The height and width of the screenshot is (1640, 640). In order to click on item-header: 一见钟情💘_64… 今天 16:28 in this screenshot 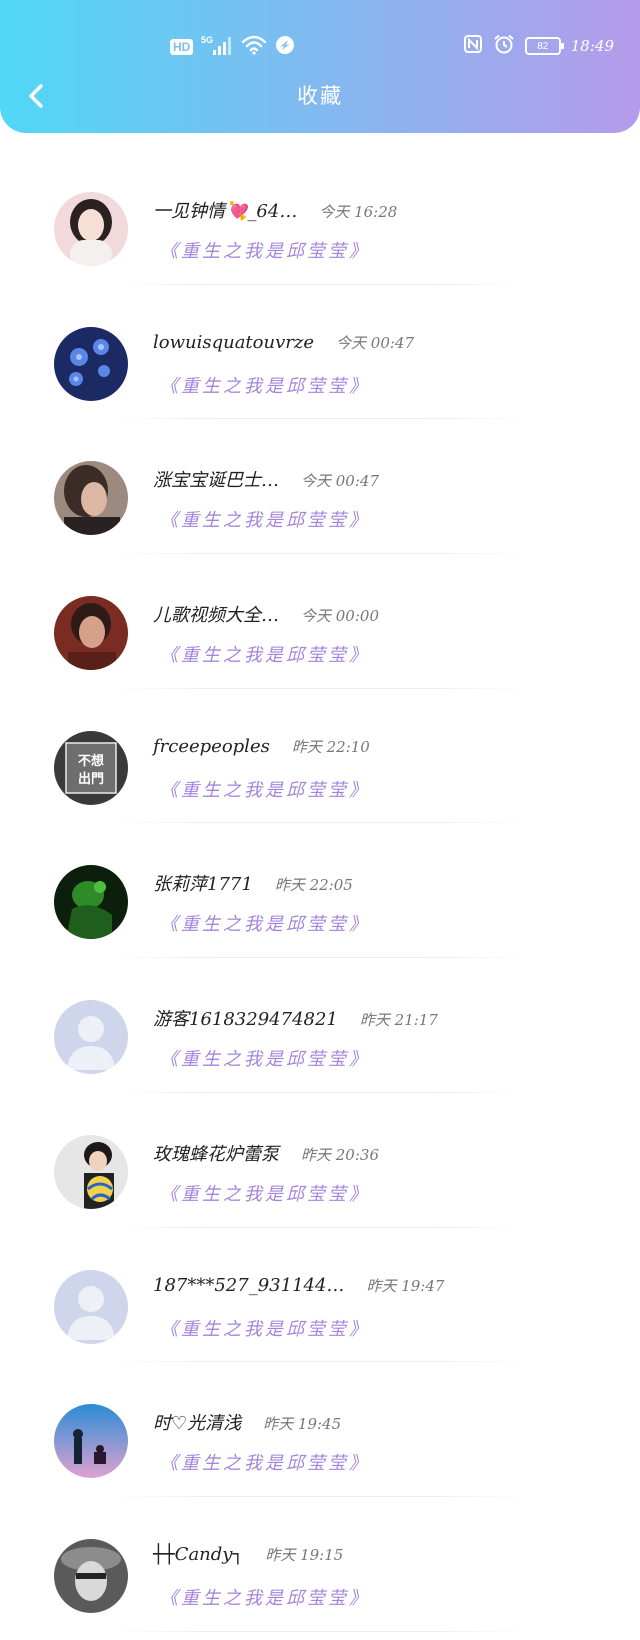, I will do `click(275, 210)`.